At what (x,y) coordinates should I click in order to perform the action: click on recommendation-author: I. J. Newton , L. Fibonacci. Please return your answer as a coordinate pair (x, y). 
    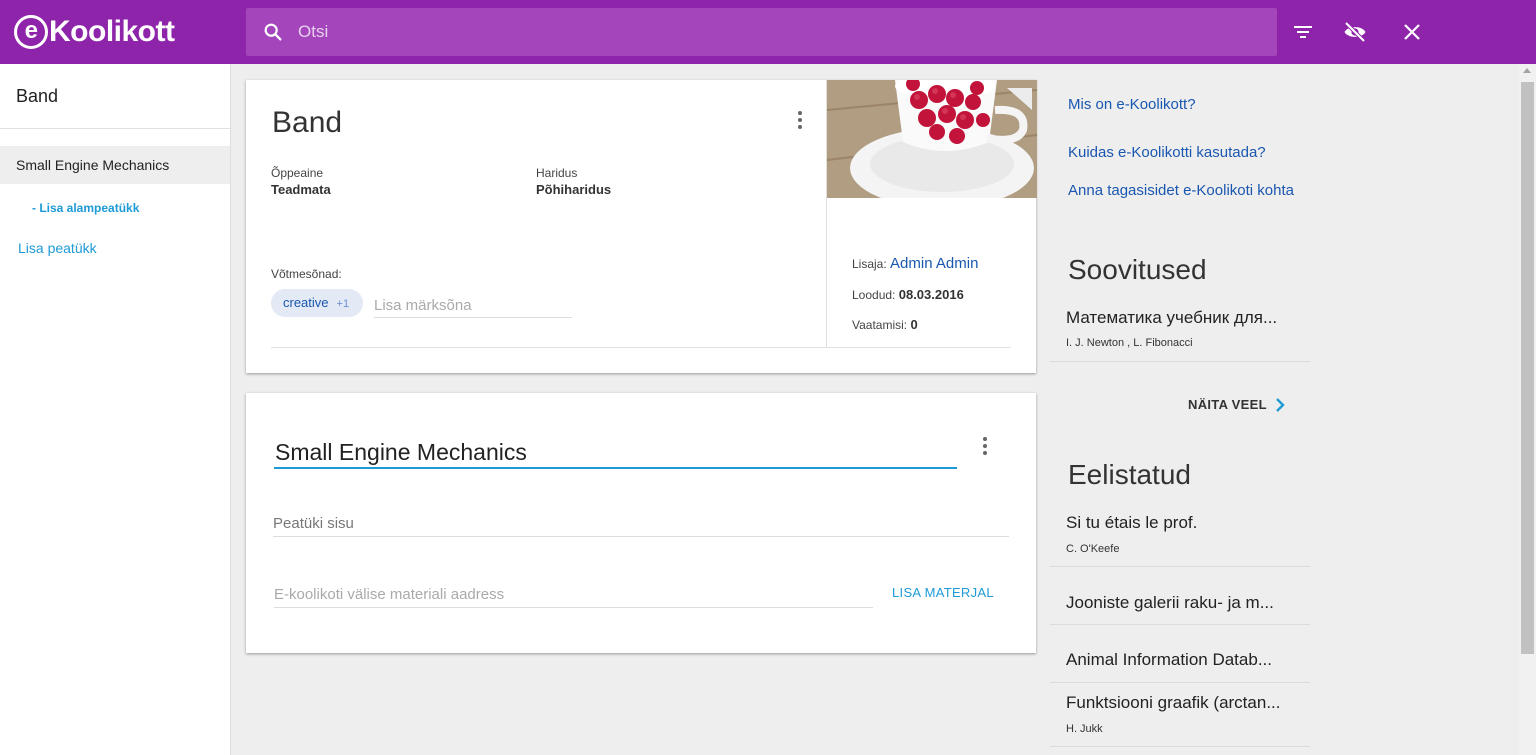
    Looking at the image, I should click on (1129, 343).